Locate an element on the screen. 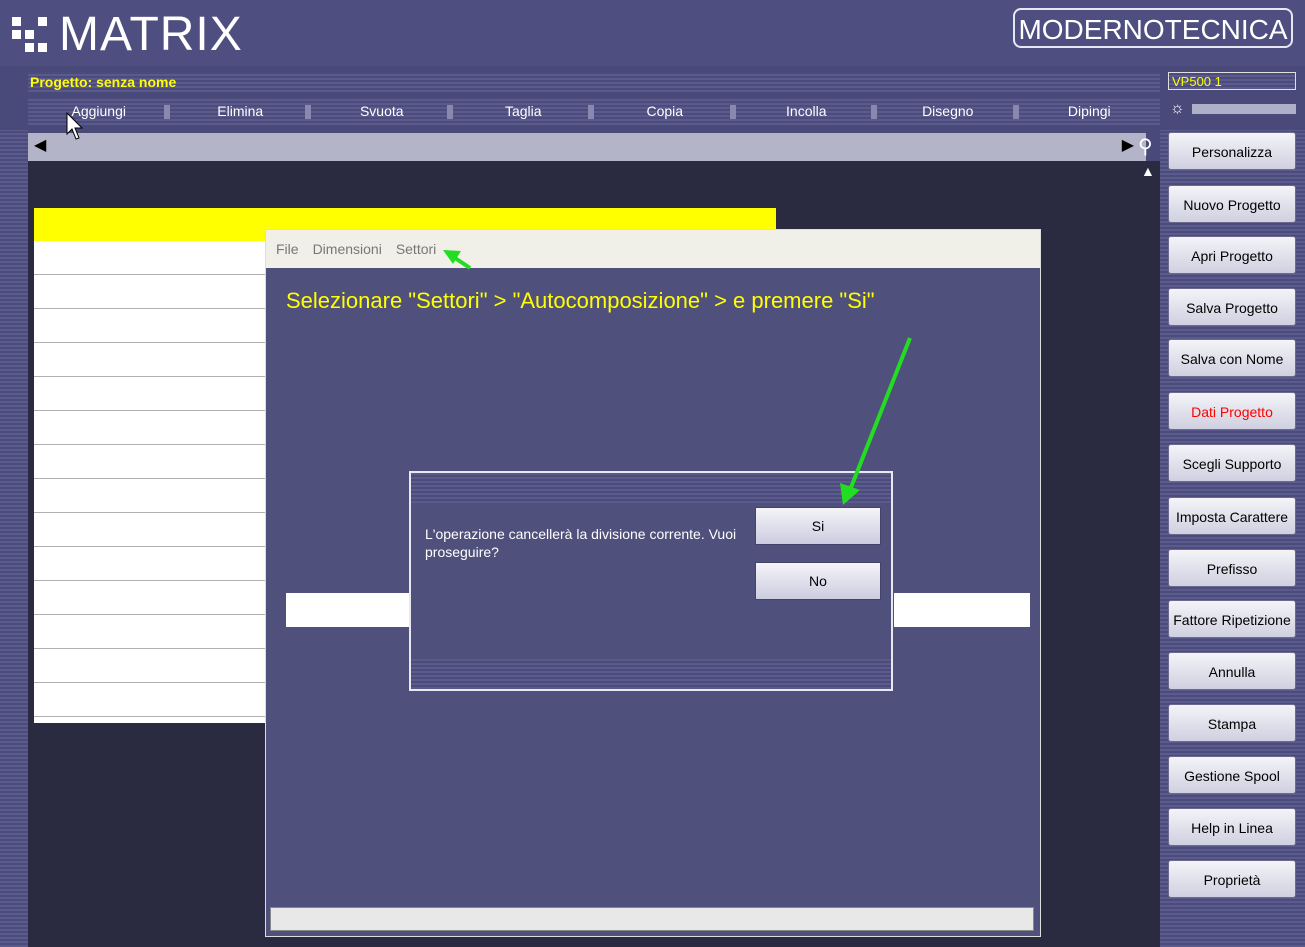 This screenshot has height=947, width=1305. dati-progetto-button: Dati Progetto is located at coordinates (1232, 411).